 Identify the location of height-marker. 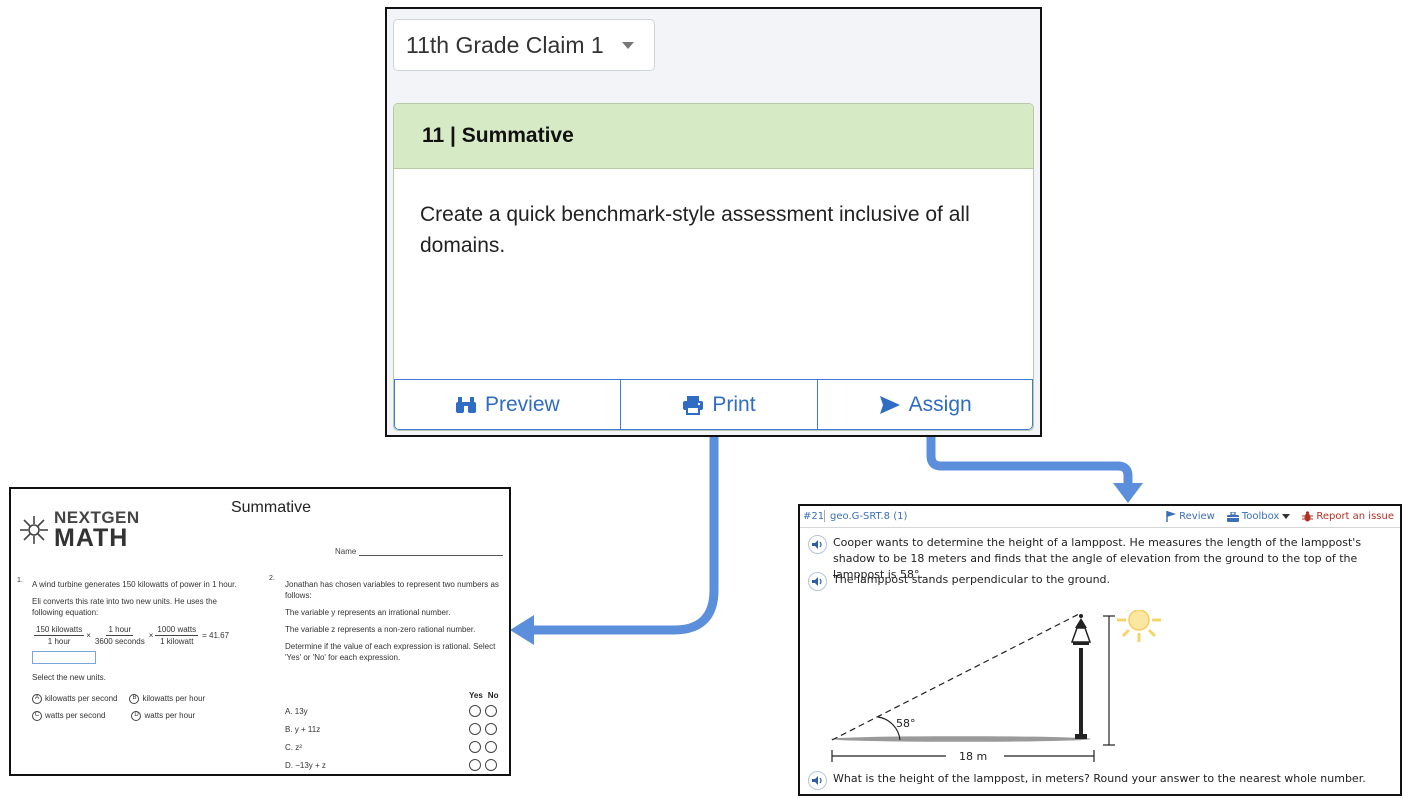
(1109, 680).